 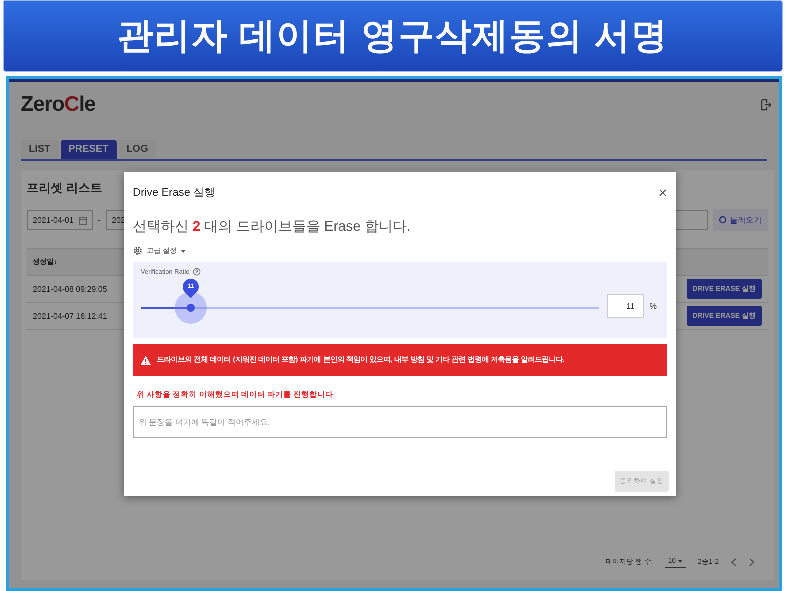 I want to click on close-icon, so click(x=663, y=192).